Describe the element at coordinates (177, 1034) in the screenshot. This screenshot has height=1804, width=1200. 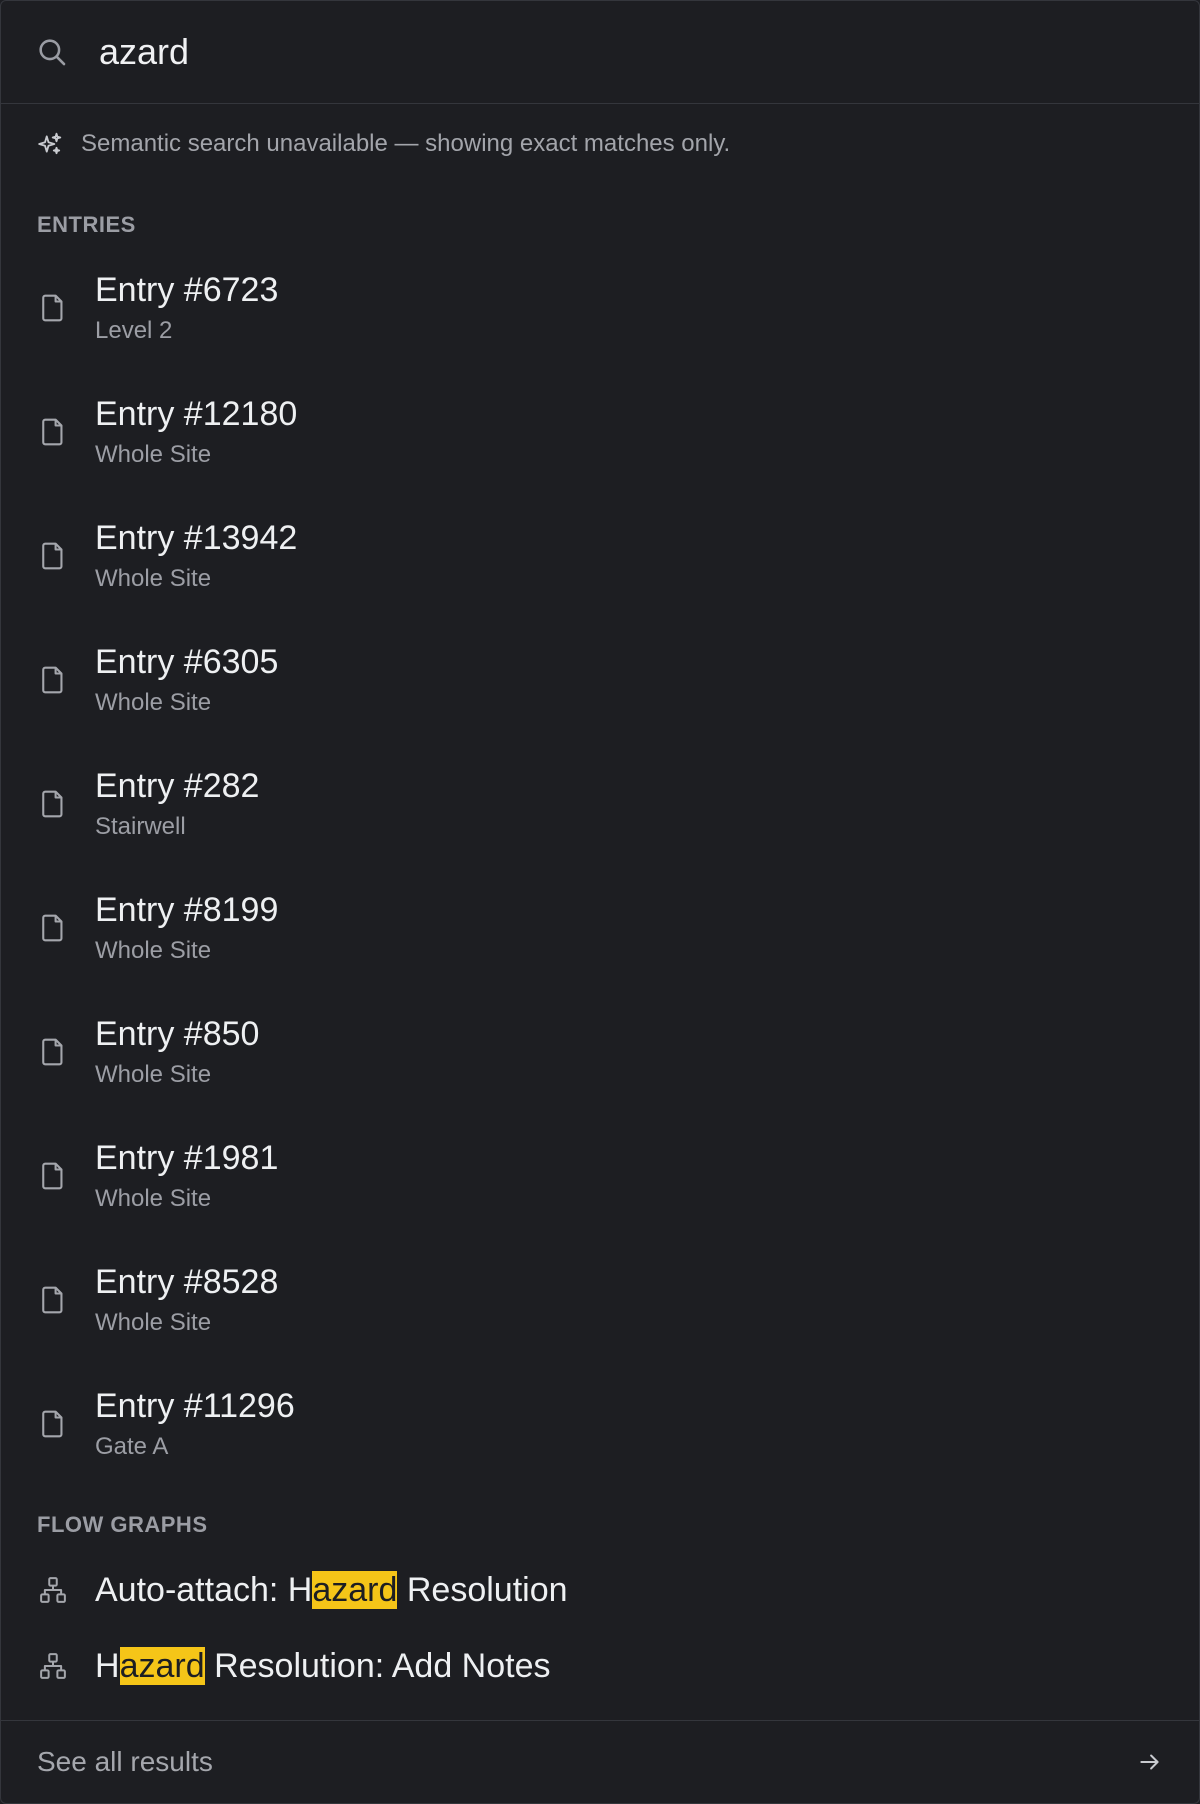
I see `entry-title: Entry #850` at that location.